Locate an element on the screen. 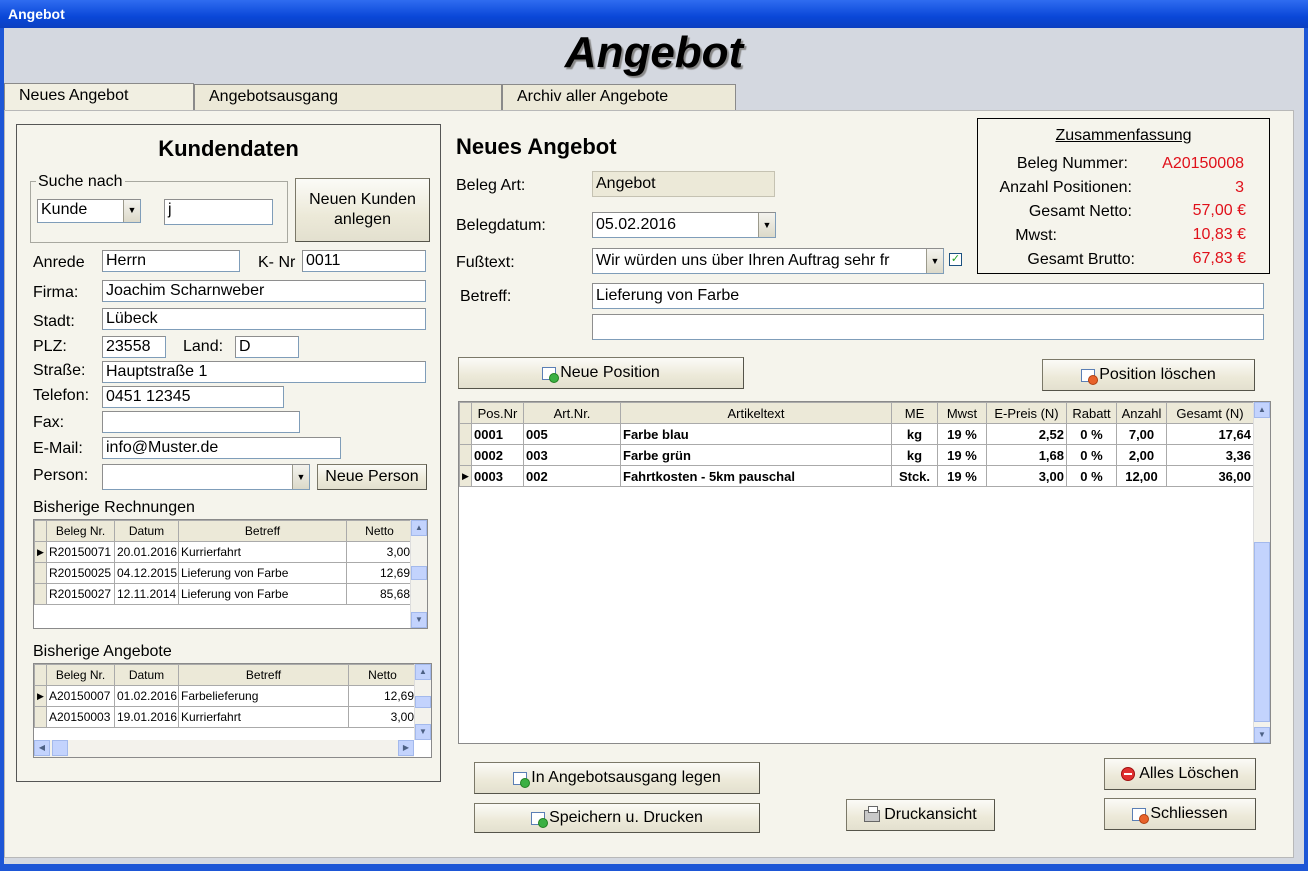 This screenshot has height=871, width=1308. new-position-button: Neue Position is located at coordinates (601, 373).